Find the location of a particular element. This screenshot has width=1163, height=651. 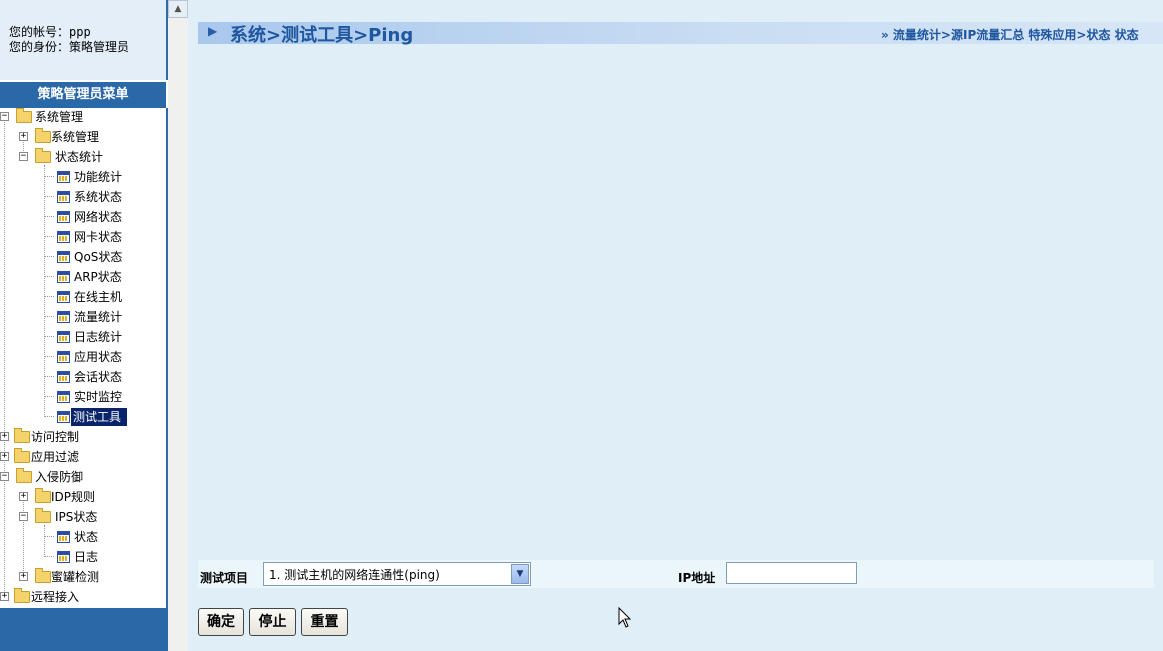

menu-item-app-filter: + 应用过滤 is located at coordinates (80, 457).